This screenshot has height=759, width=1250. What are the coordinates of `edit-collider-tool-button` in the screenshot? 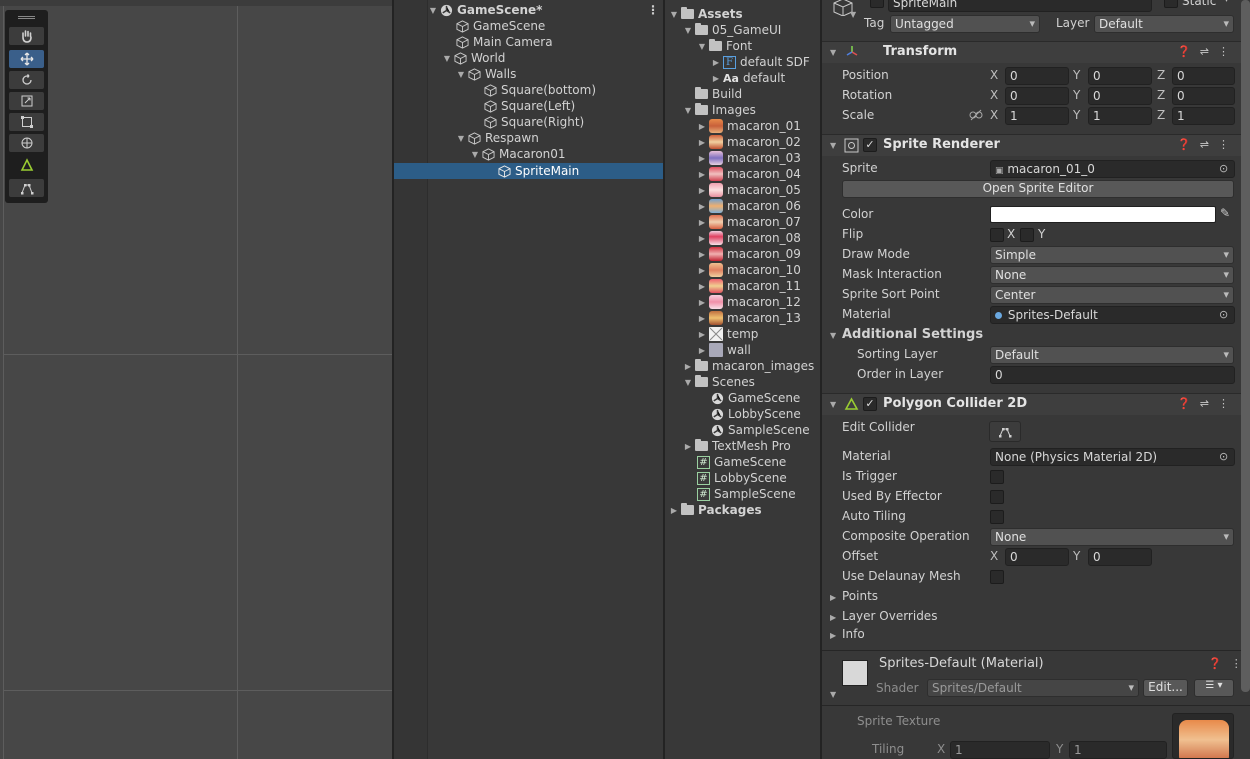 It's located at (26, 188).